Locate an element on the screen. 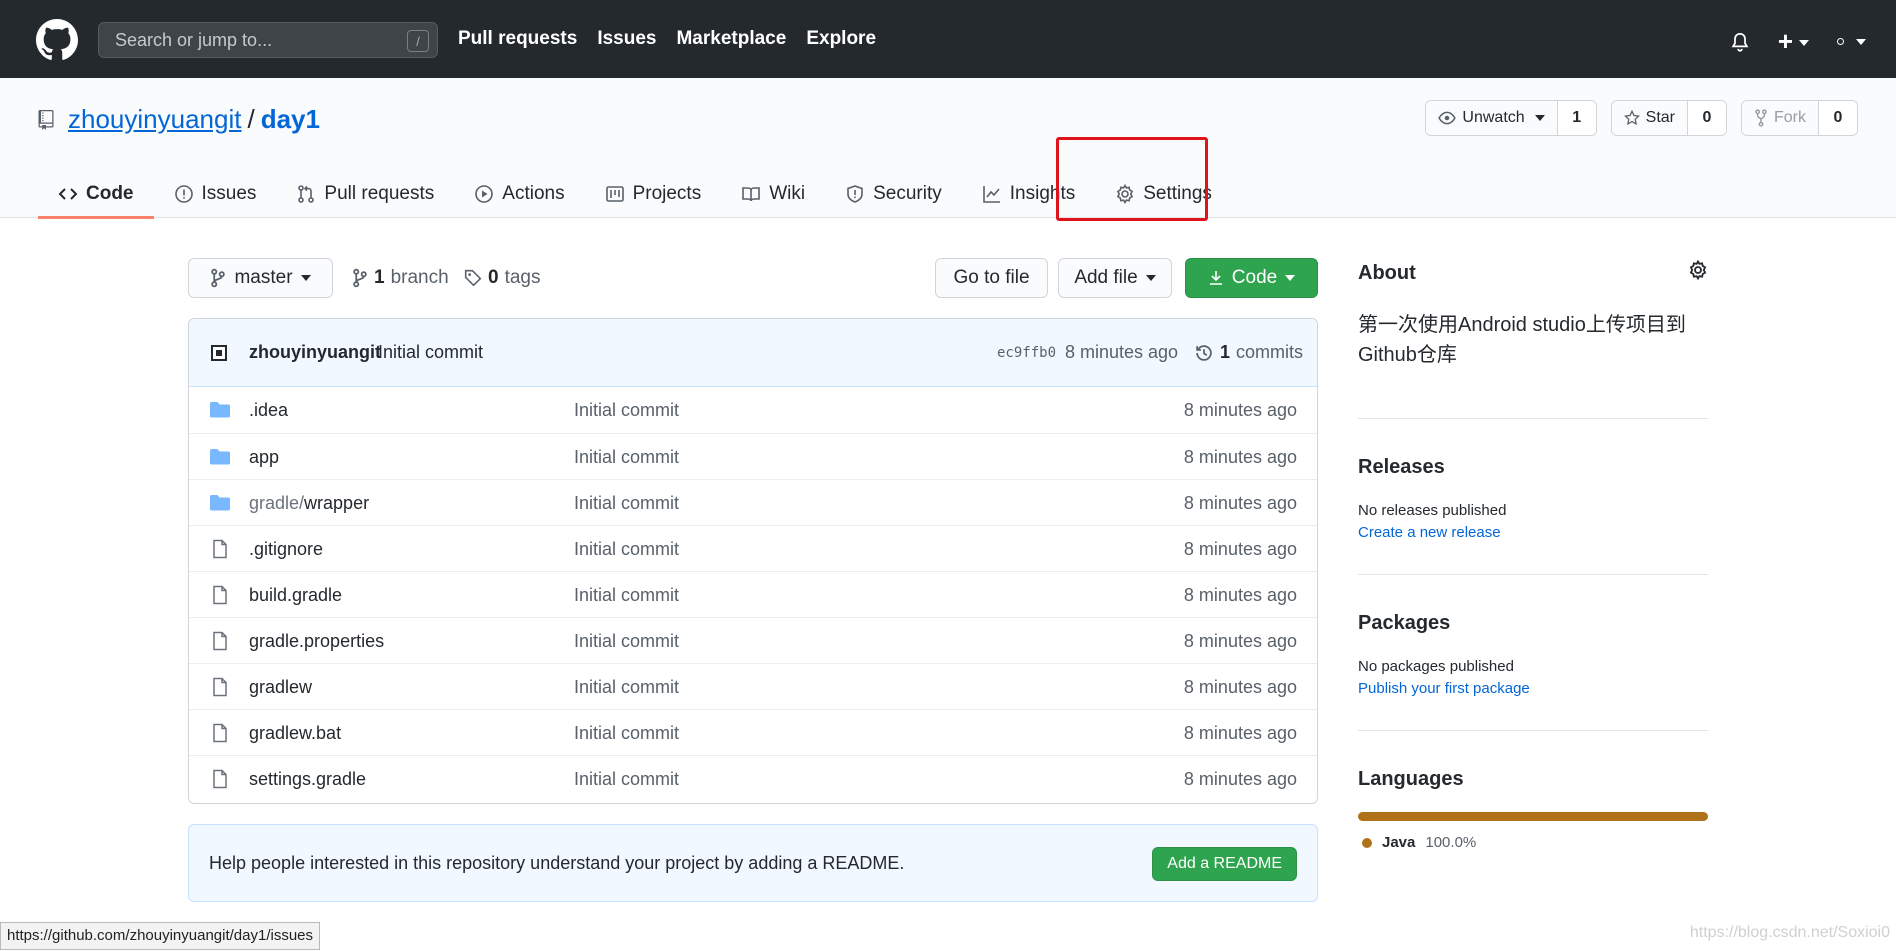 This screenshot has width=1896, height=951. file-name-link: app is located at coordinates (264, 457).